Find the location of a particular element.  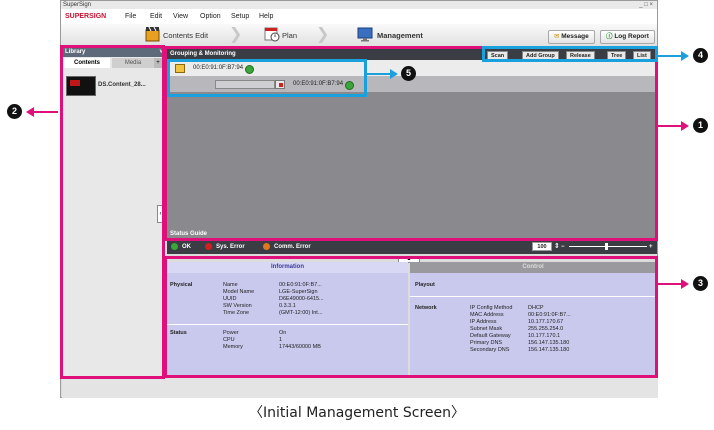

nav-plan: Plan is located at coordinates (289, 36).